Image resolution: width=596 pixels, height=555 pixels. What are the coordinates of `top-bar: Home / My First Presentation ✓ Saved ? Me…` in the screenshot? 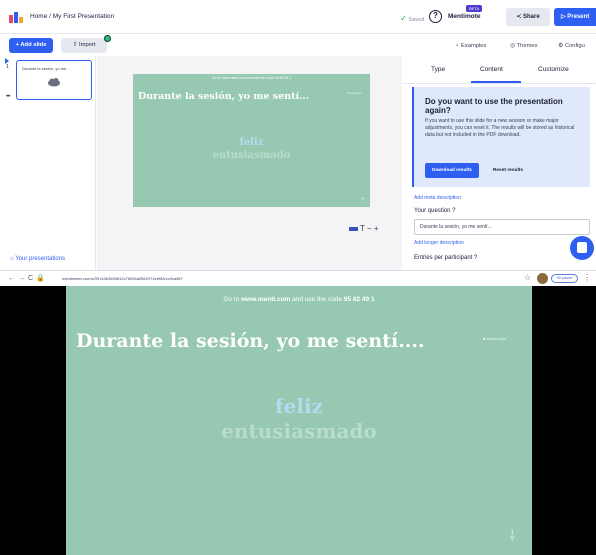 It's located at (298, 17).